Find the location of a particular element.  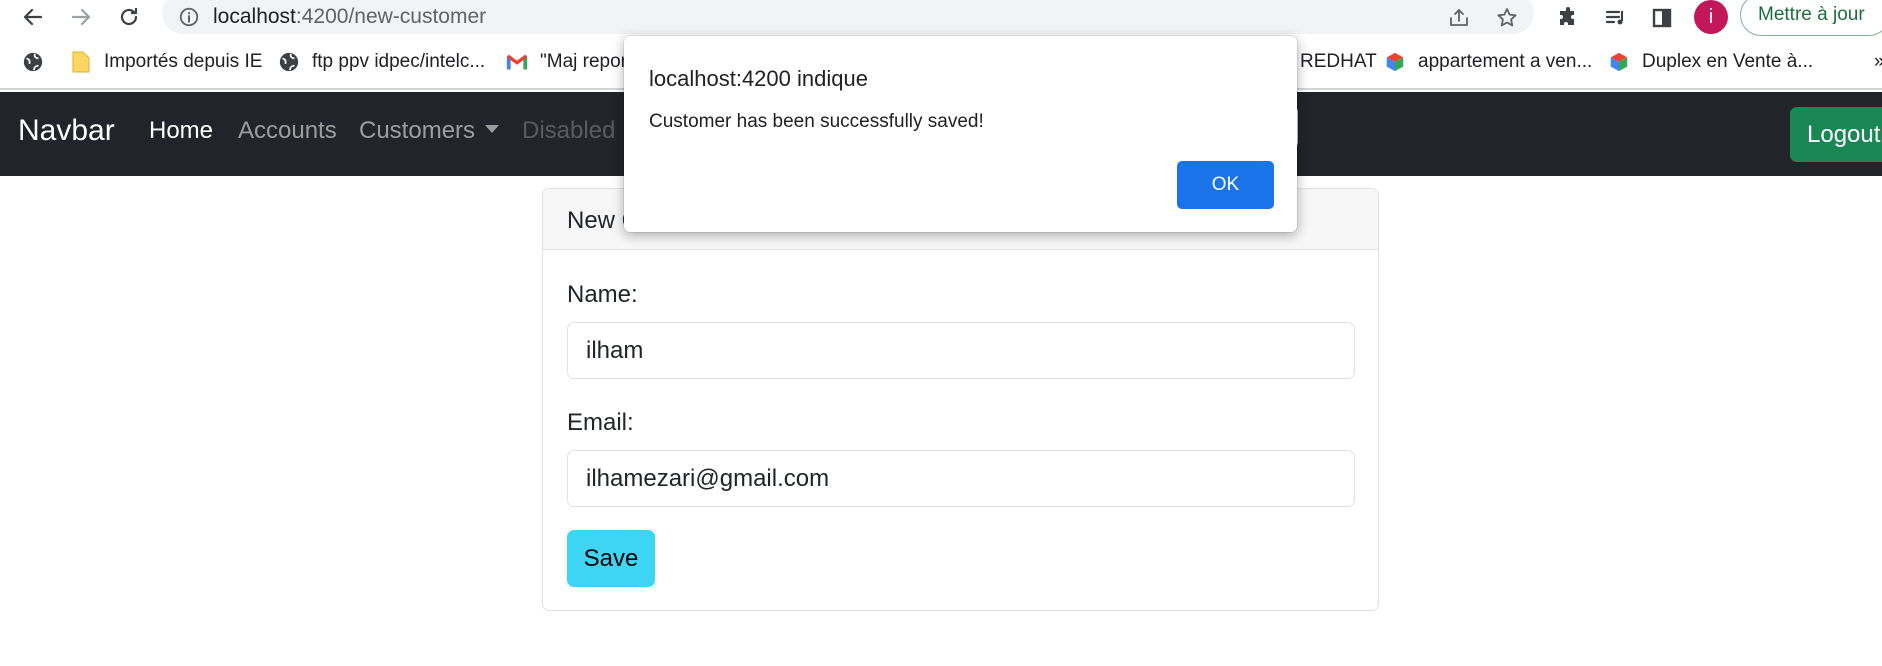

bookmark-item: REDHAT is located at coordinates (1338, 62).